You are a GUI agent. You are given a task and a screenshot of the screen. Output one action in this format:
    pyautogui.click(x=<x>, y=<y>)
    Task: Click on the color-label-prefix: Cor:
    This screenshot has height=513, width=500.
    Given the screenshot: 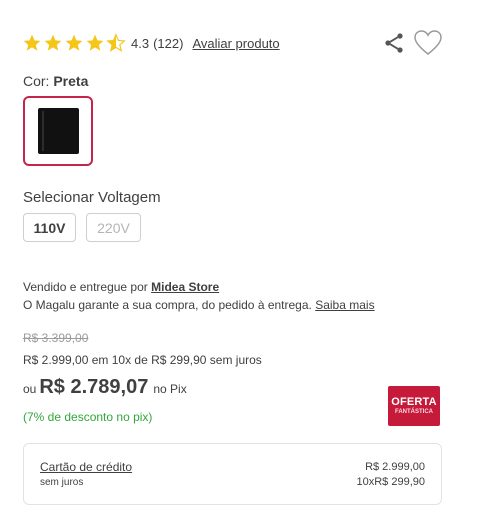 What is the action you would take?
    pyautogui.click(x=36, y=81)
    